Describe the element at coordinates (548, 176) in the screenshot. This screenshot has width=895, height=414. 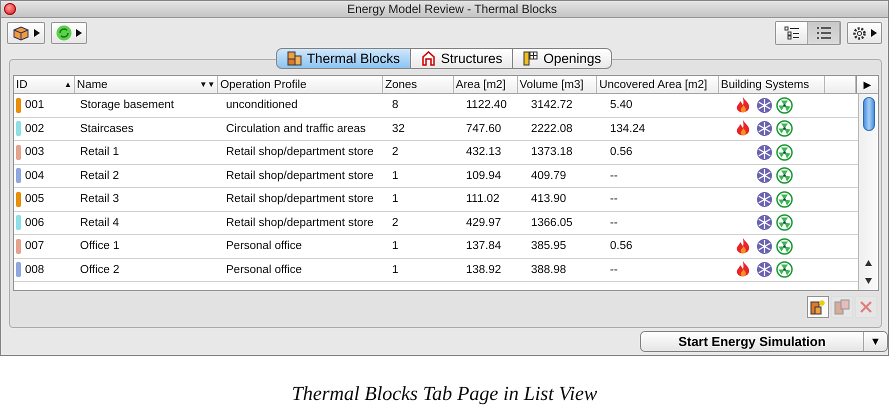
I see `table-cell: 409.79` at that location.